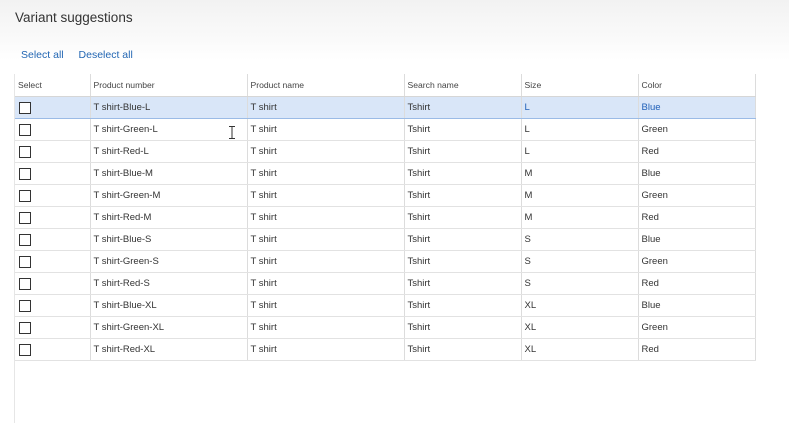  I want to click on page-title: Variant suggestions, so click(74, 17).